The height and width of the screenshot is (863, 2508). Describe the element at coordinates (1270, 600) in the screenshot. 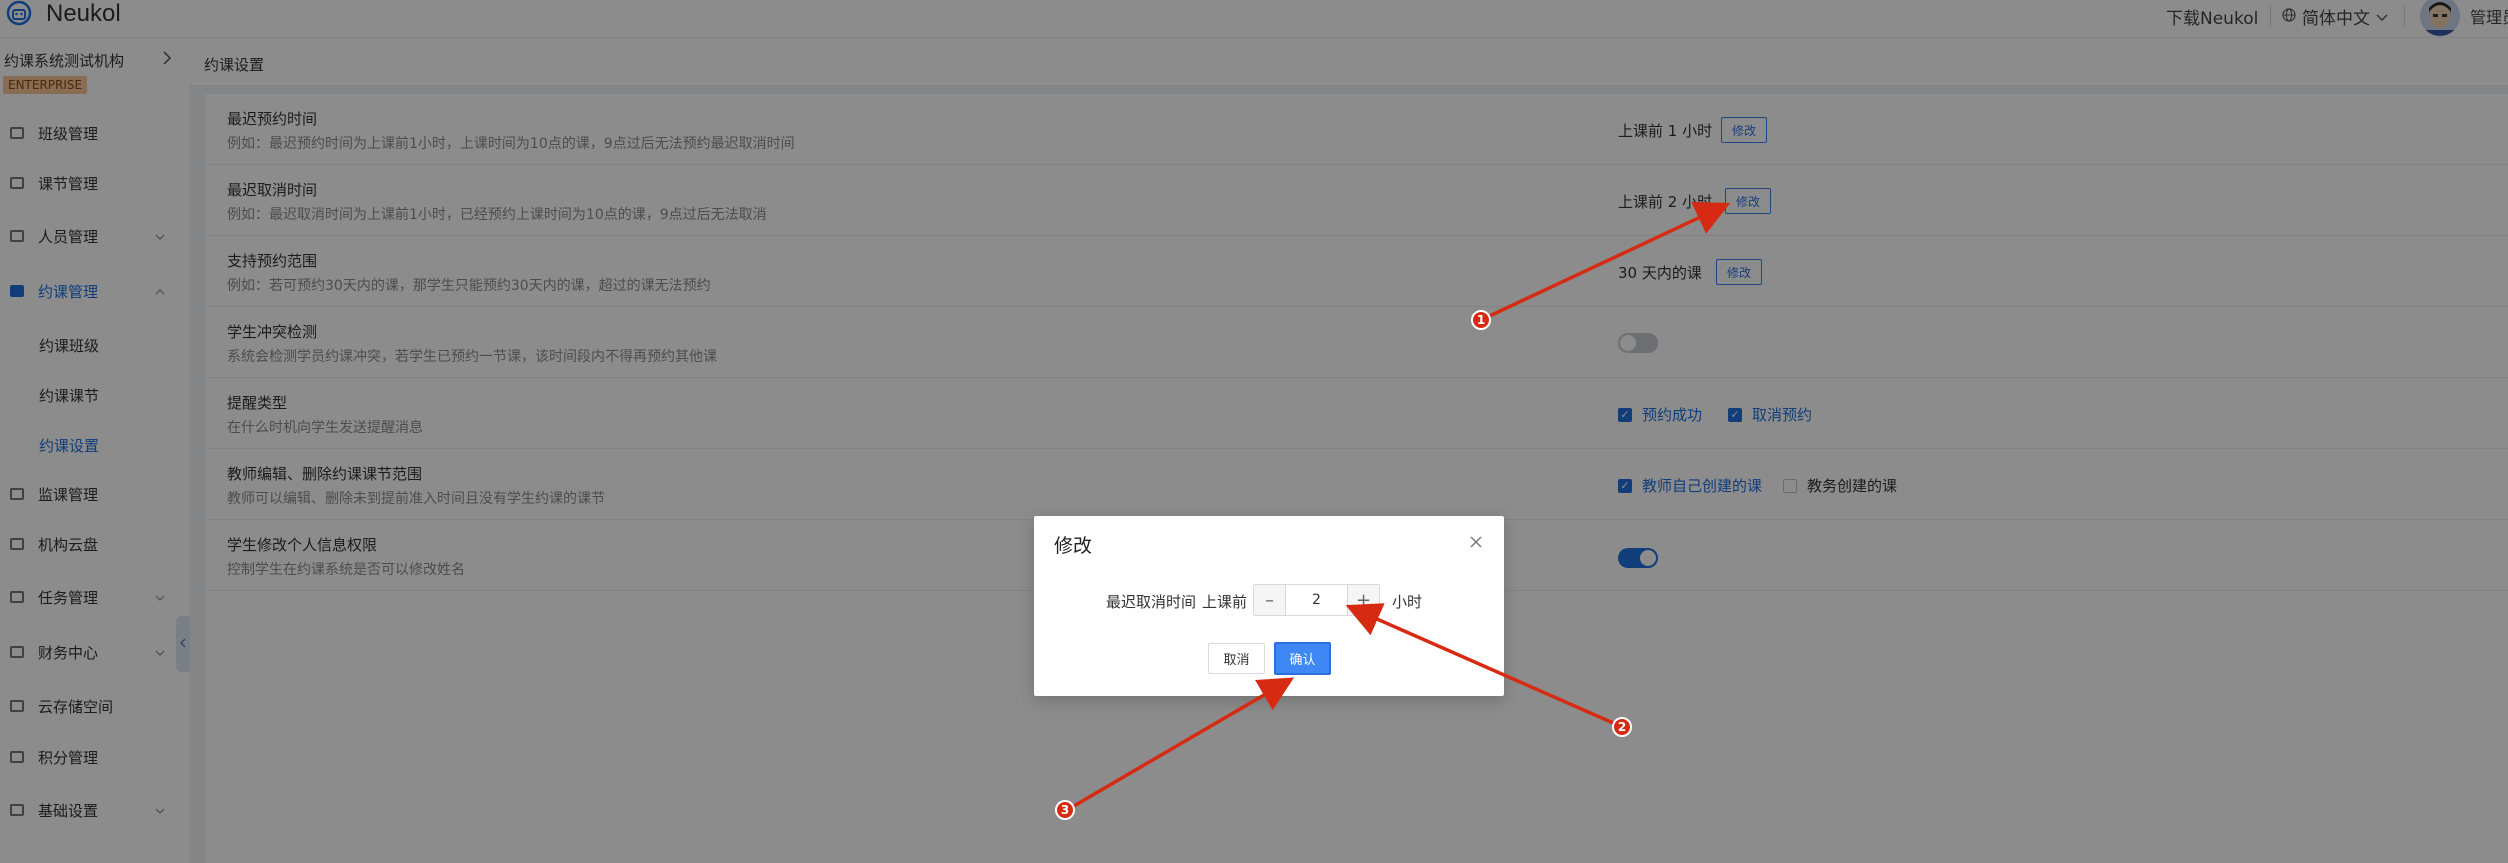

I see `decrement-button: –` at that location.